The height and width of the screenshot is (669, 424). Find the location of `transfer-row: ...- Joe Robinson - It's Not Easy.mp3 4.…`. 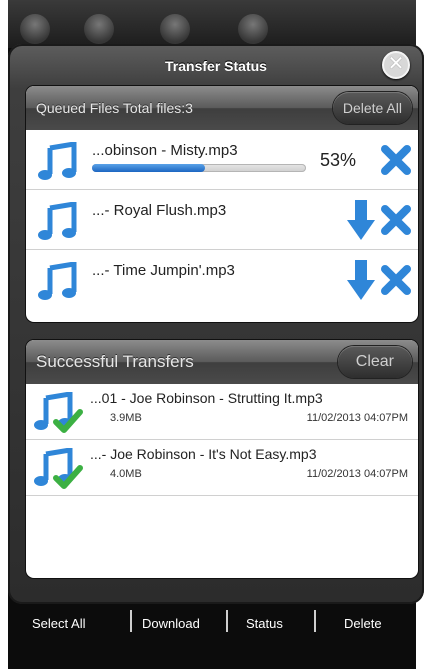

transfer-row: ...- Joe Robinson - It's Not Easy.mp3 4.… is located at coordinates (222, 468).